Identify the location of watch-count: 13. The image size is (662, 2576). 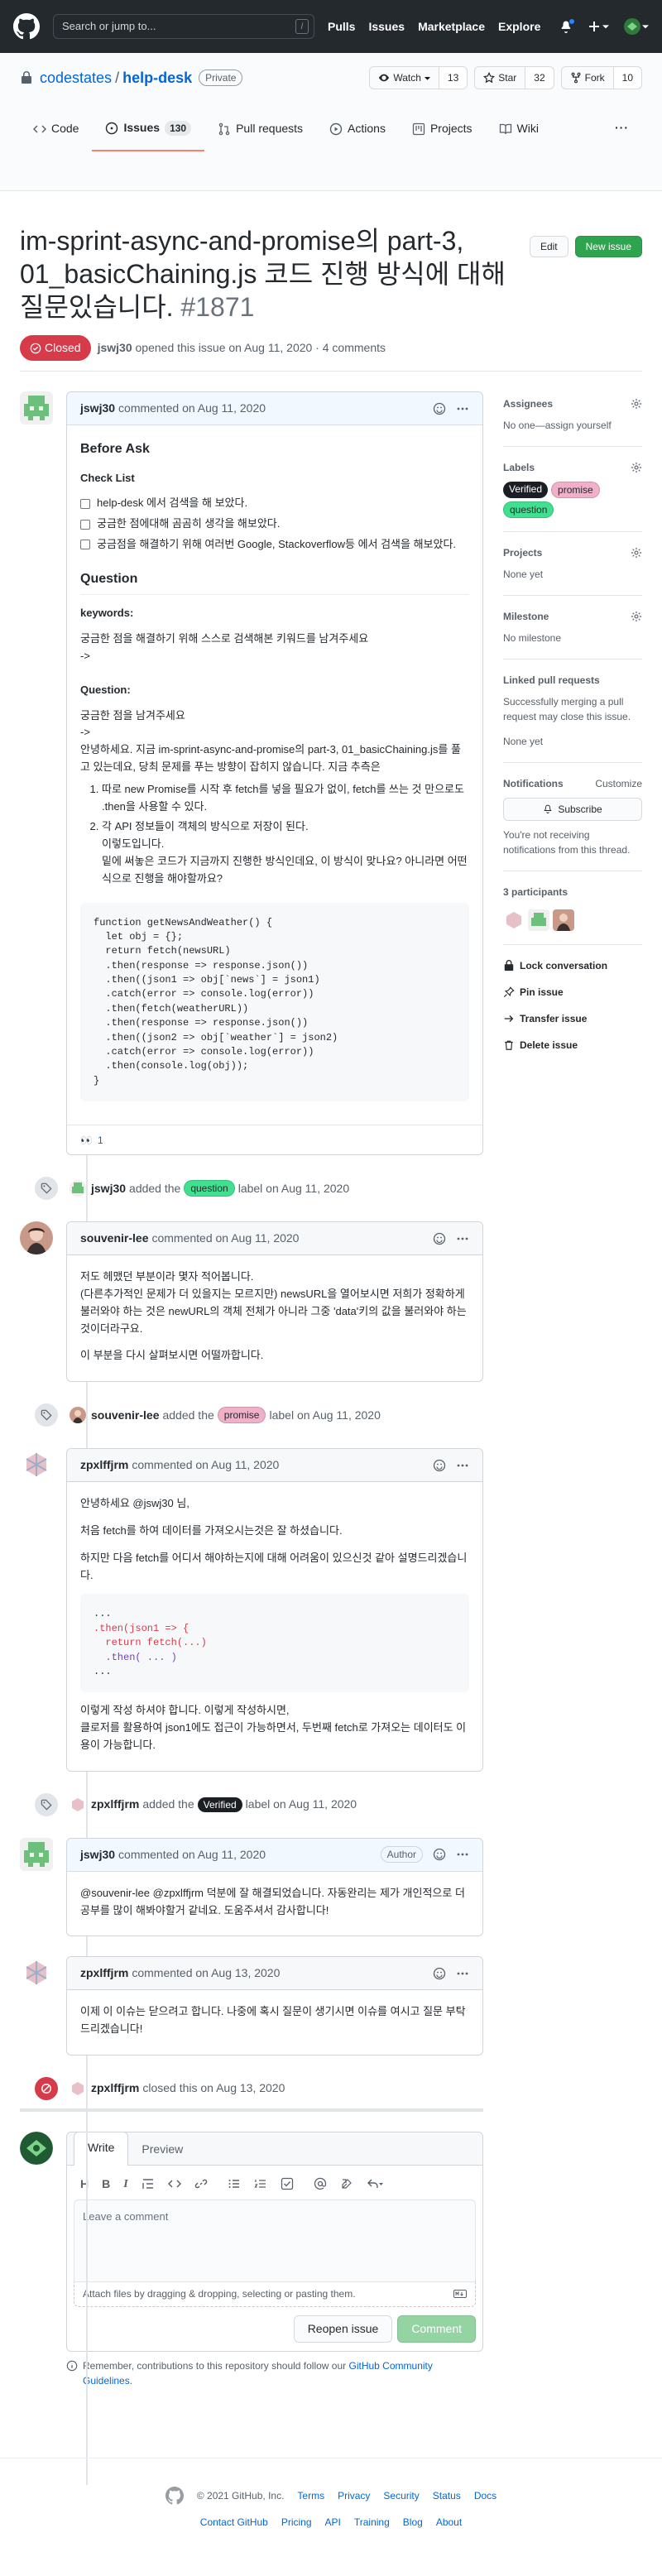
(453, 78).